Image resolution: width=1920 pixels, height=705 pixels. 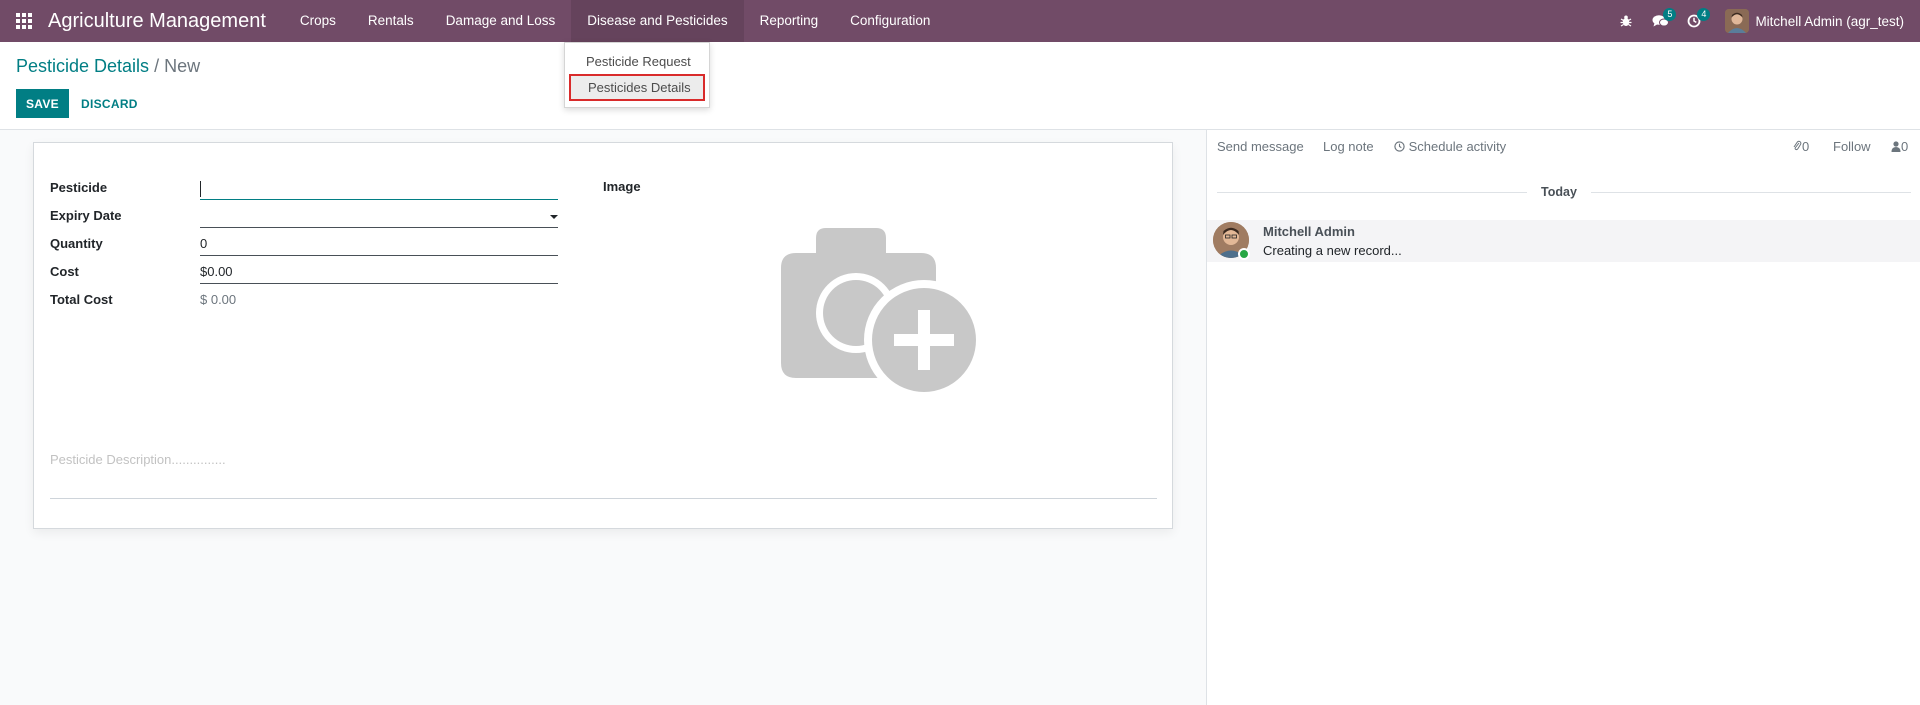 I want to click on app-brand: Agriculture Management, so click(x=166, y=21).